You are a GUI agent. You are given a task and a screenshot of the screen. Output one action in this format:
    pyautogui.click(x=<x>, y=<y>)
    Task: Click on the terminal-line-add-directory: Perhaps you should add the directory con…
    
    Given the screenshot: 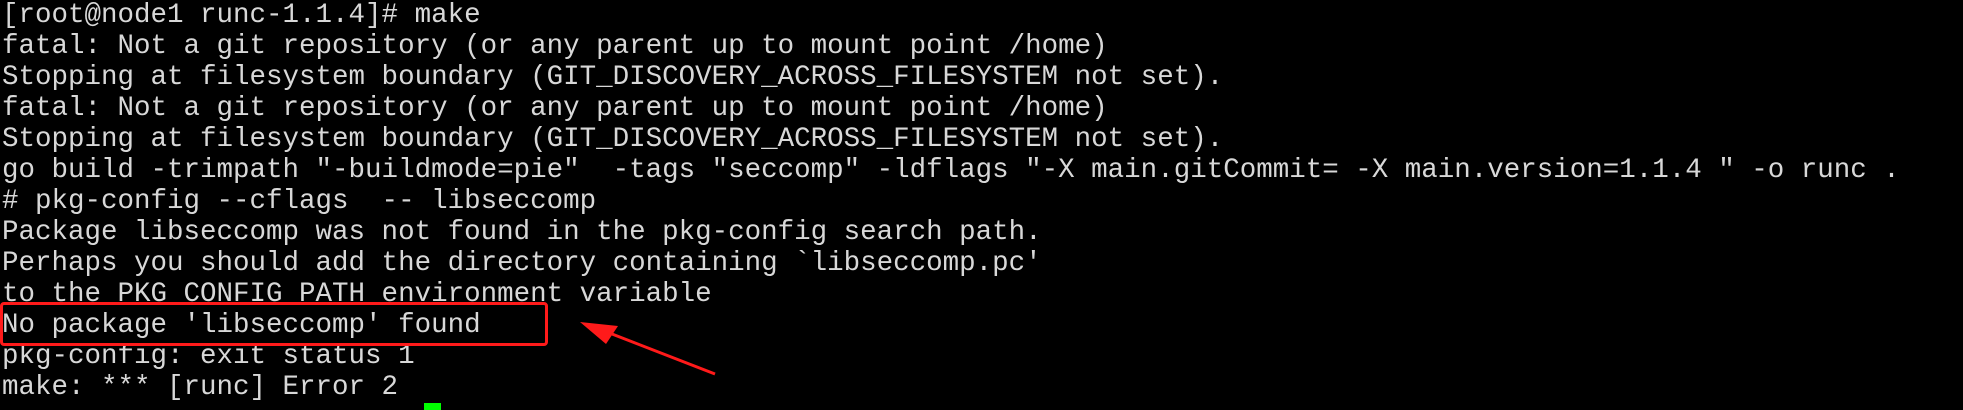 What is the action you would take?
    pyautogui.click(x=522, y=263)
    